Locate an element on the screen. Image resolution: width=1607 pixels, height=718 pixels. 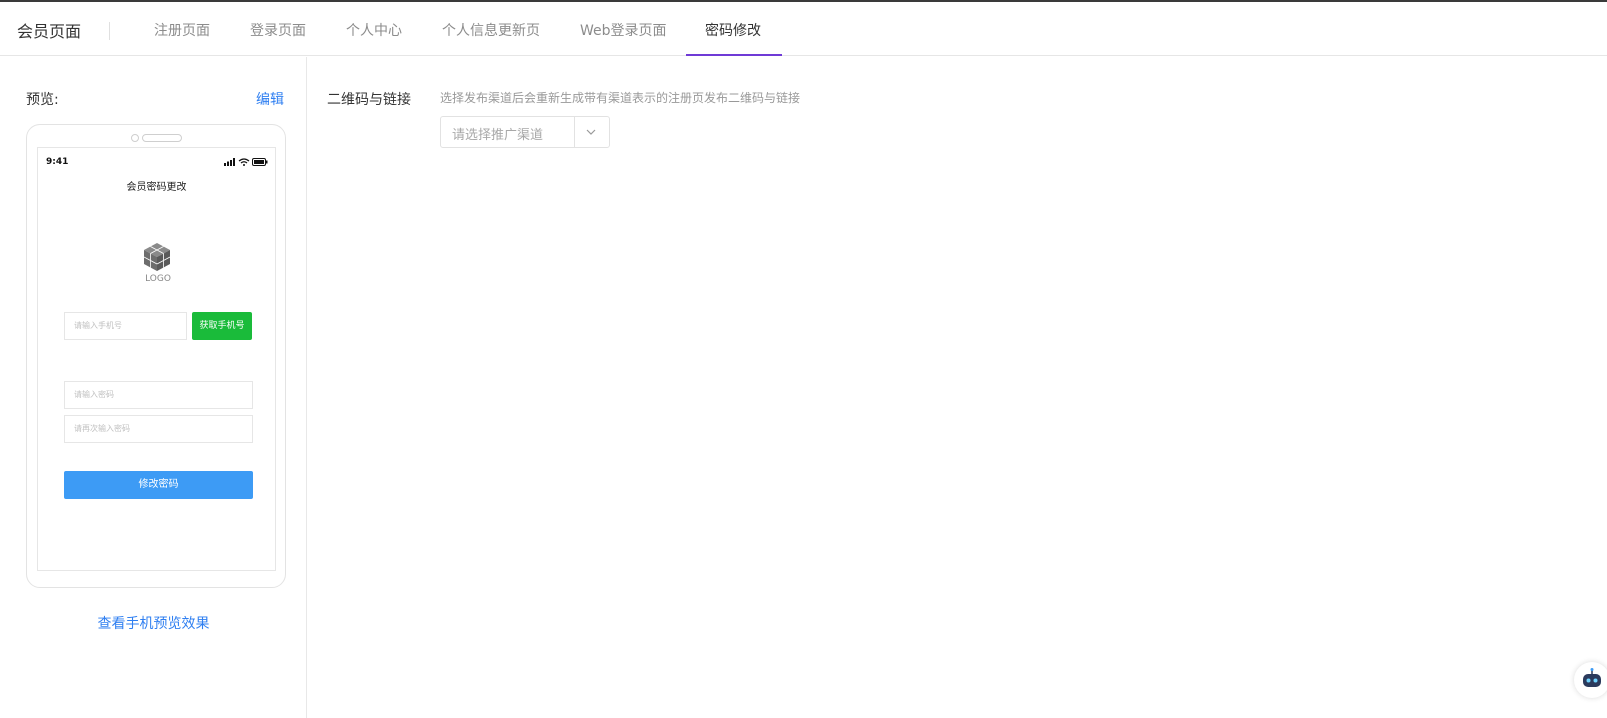
view-phone-preview-link: 查看手机预览效果 is located at coordinates (153, 623).